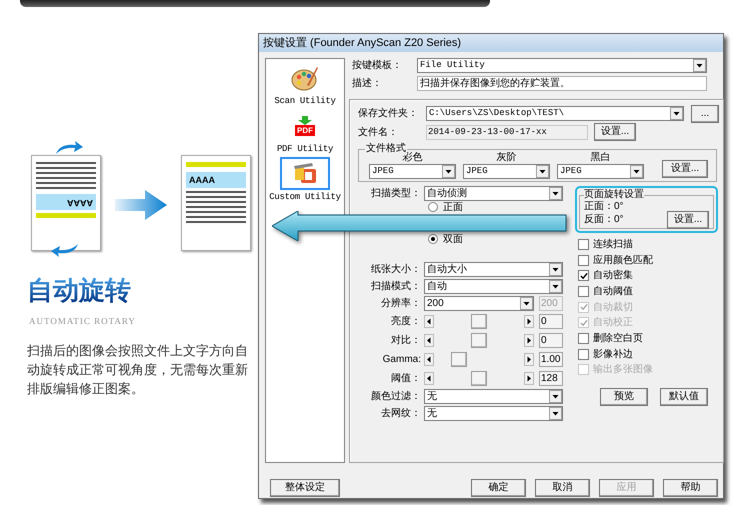  I want to click on button: 确定, so click(498, 488).